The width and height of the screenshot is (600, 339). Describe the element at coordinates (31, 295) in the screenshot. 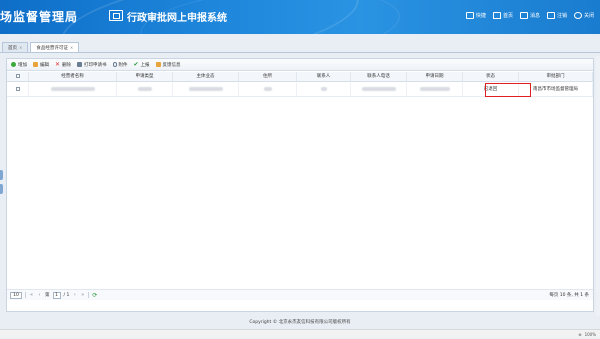

I see `first-page-icon: «` at that location.